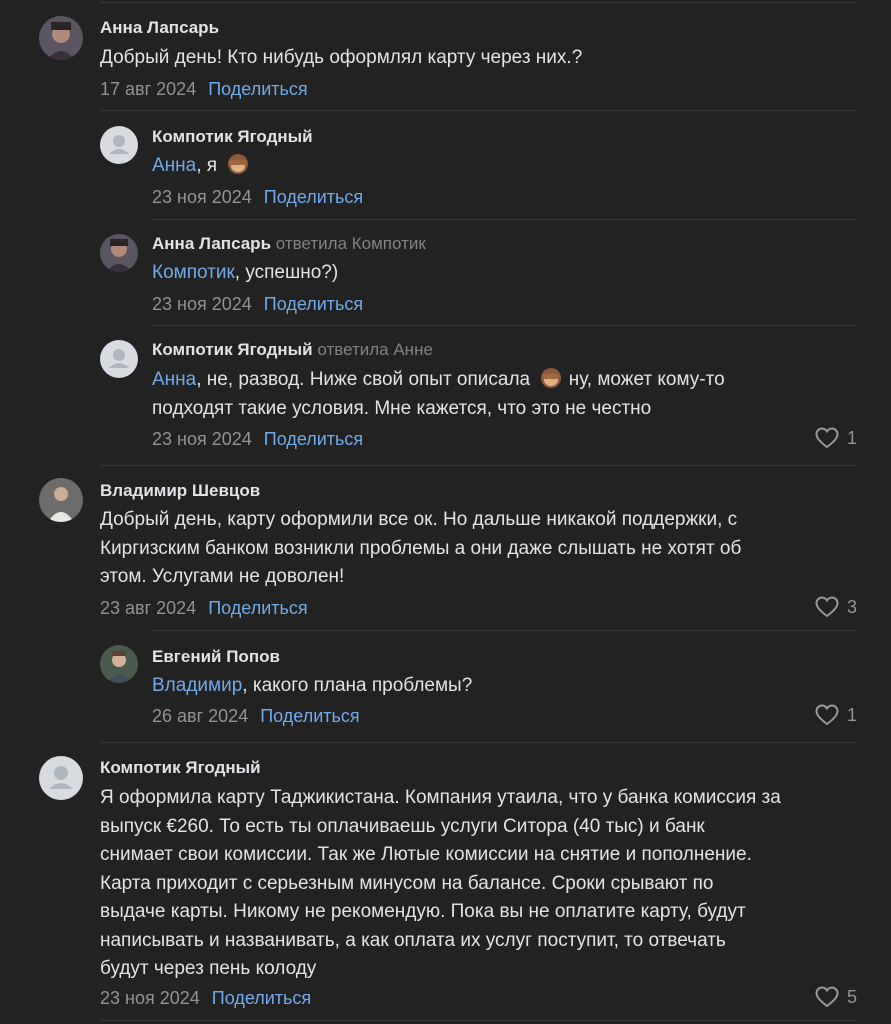 This screenshot has width=891, height=1024. I want to click on comment-author: Владимир Шевцов, so click(180, 491).